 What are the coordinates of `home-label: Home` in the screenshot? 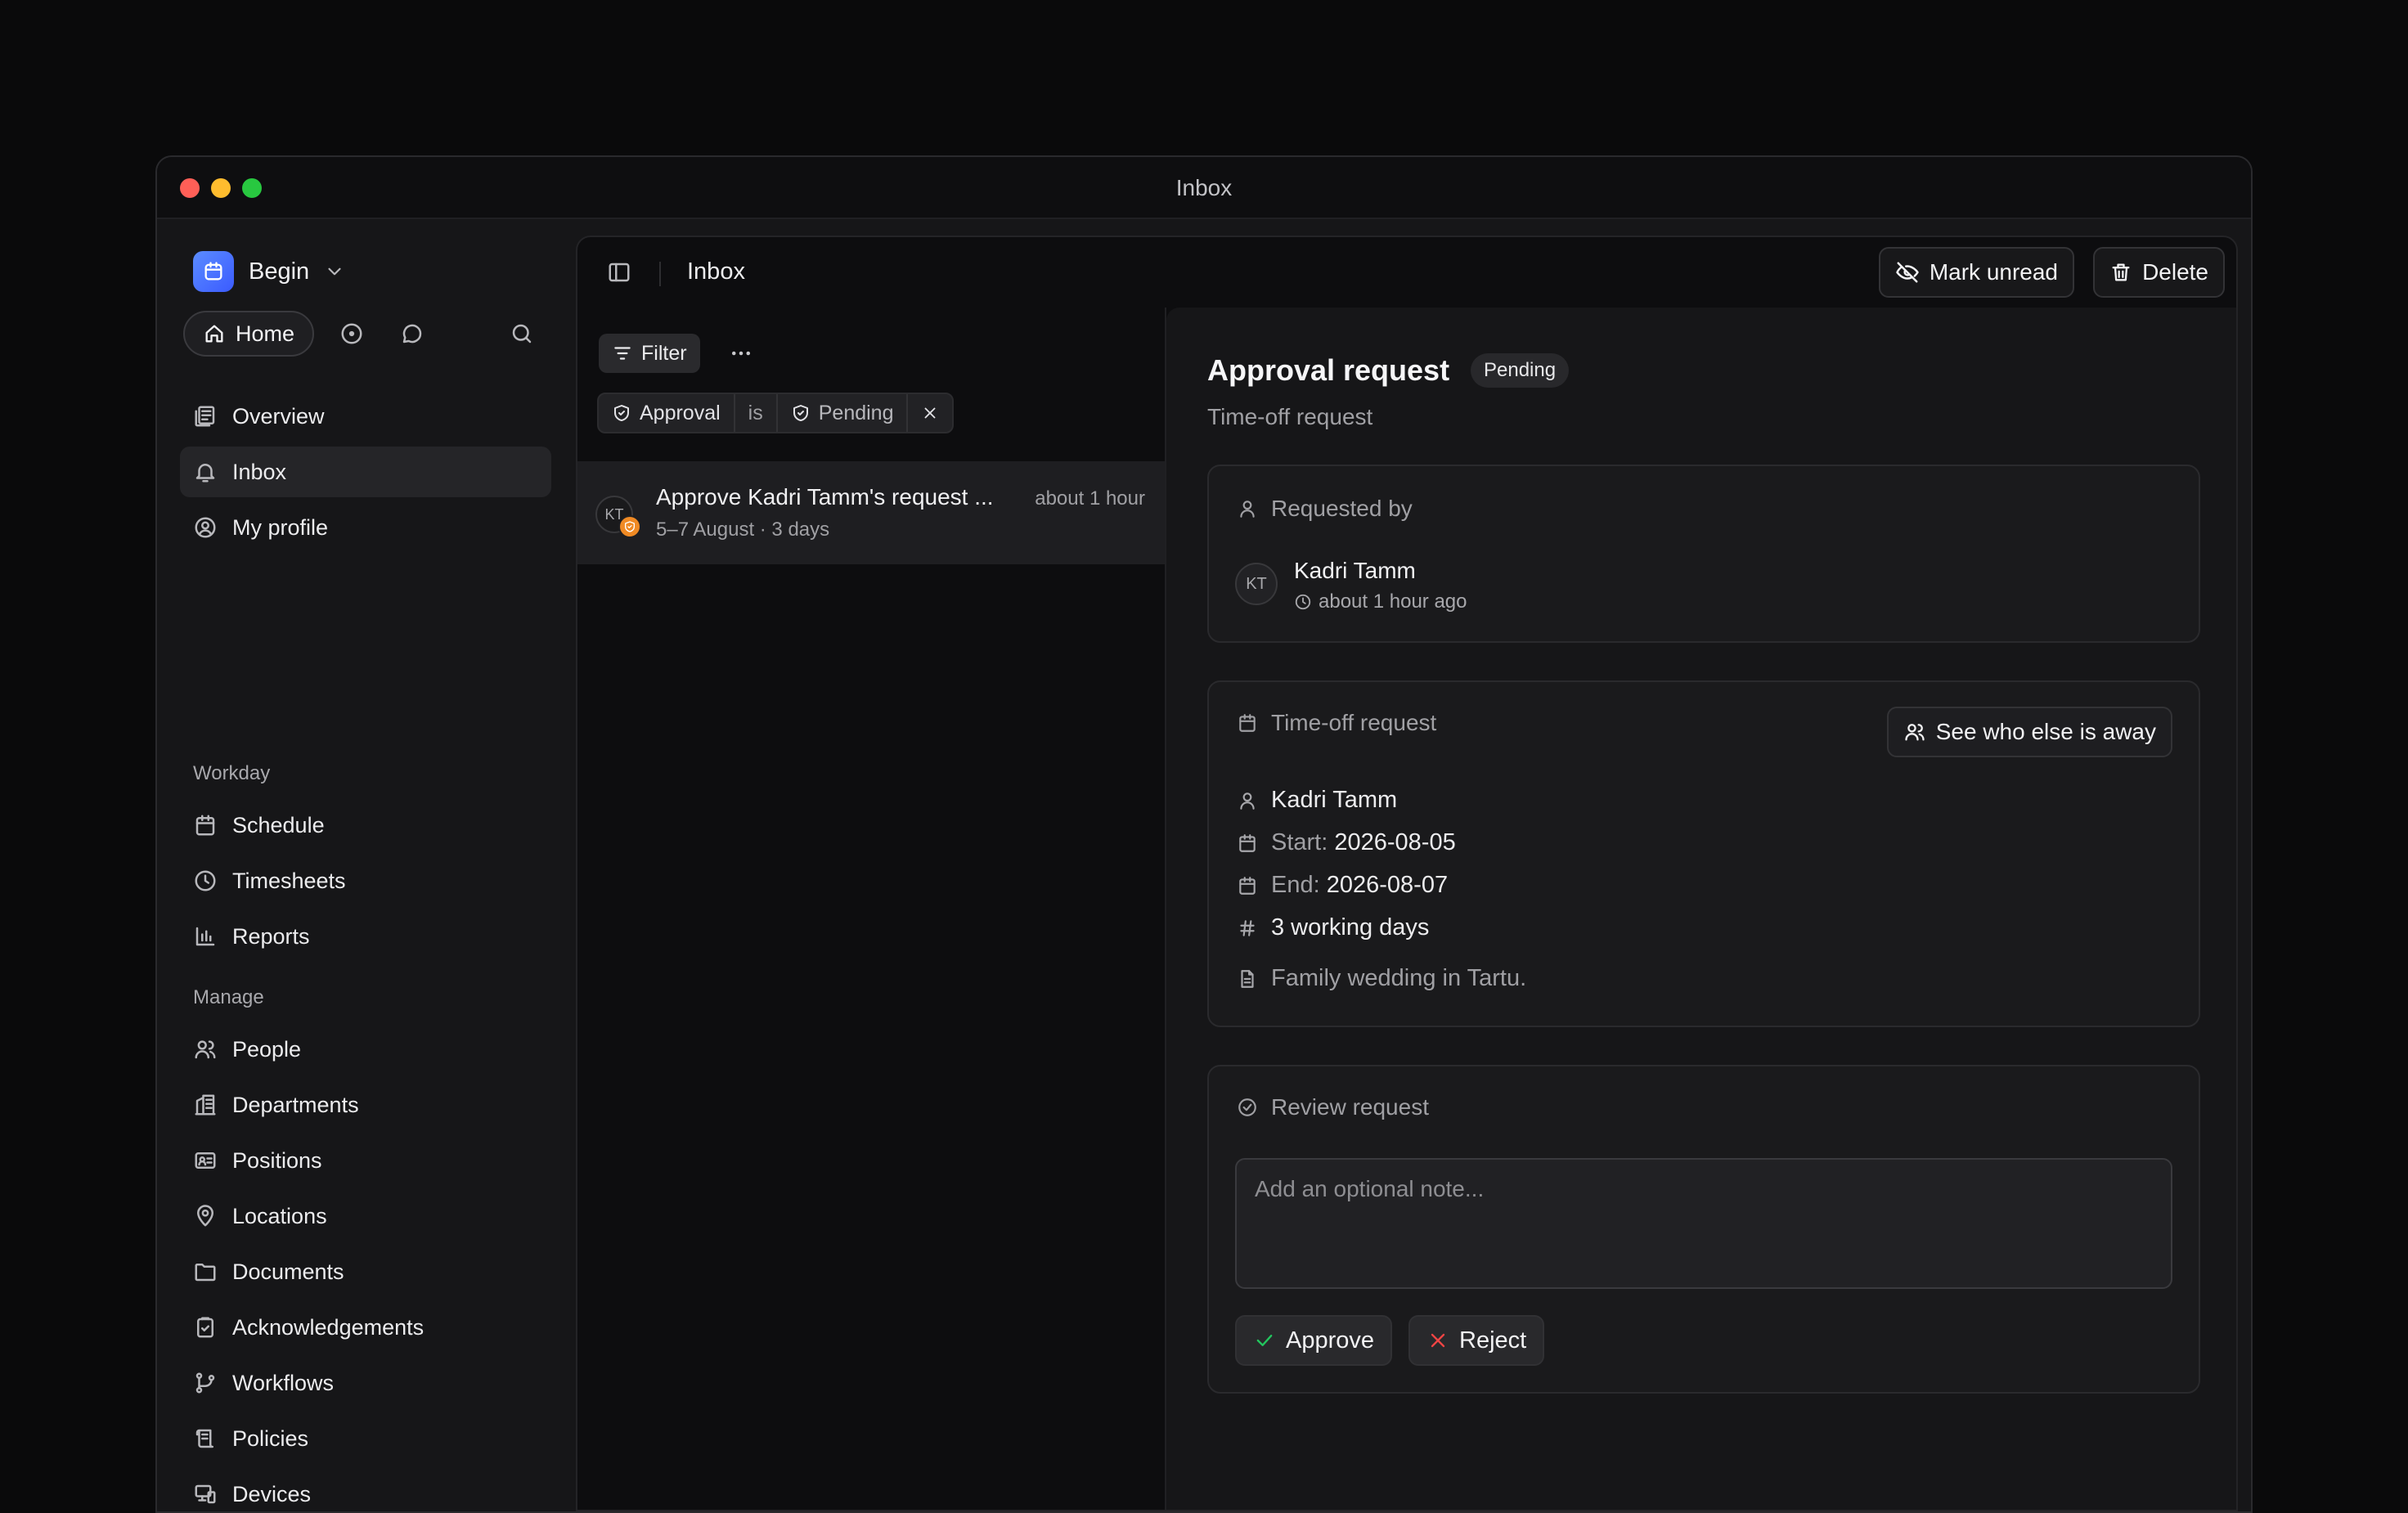 It's located at (265, 333).